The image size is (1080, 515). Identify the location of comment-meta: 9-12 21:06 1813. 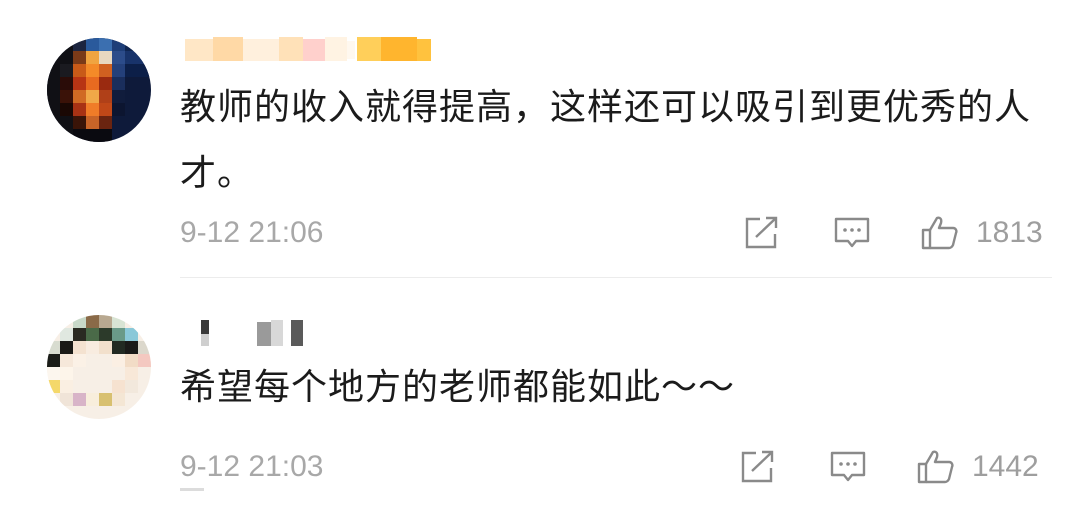
(615, 233).